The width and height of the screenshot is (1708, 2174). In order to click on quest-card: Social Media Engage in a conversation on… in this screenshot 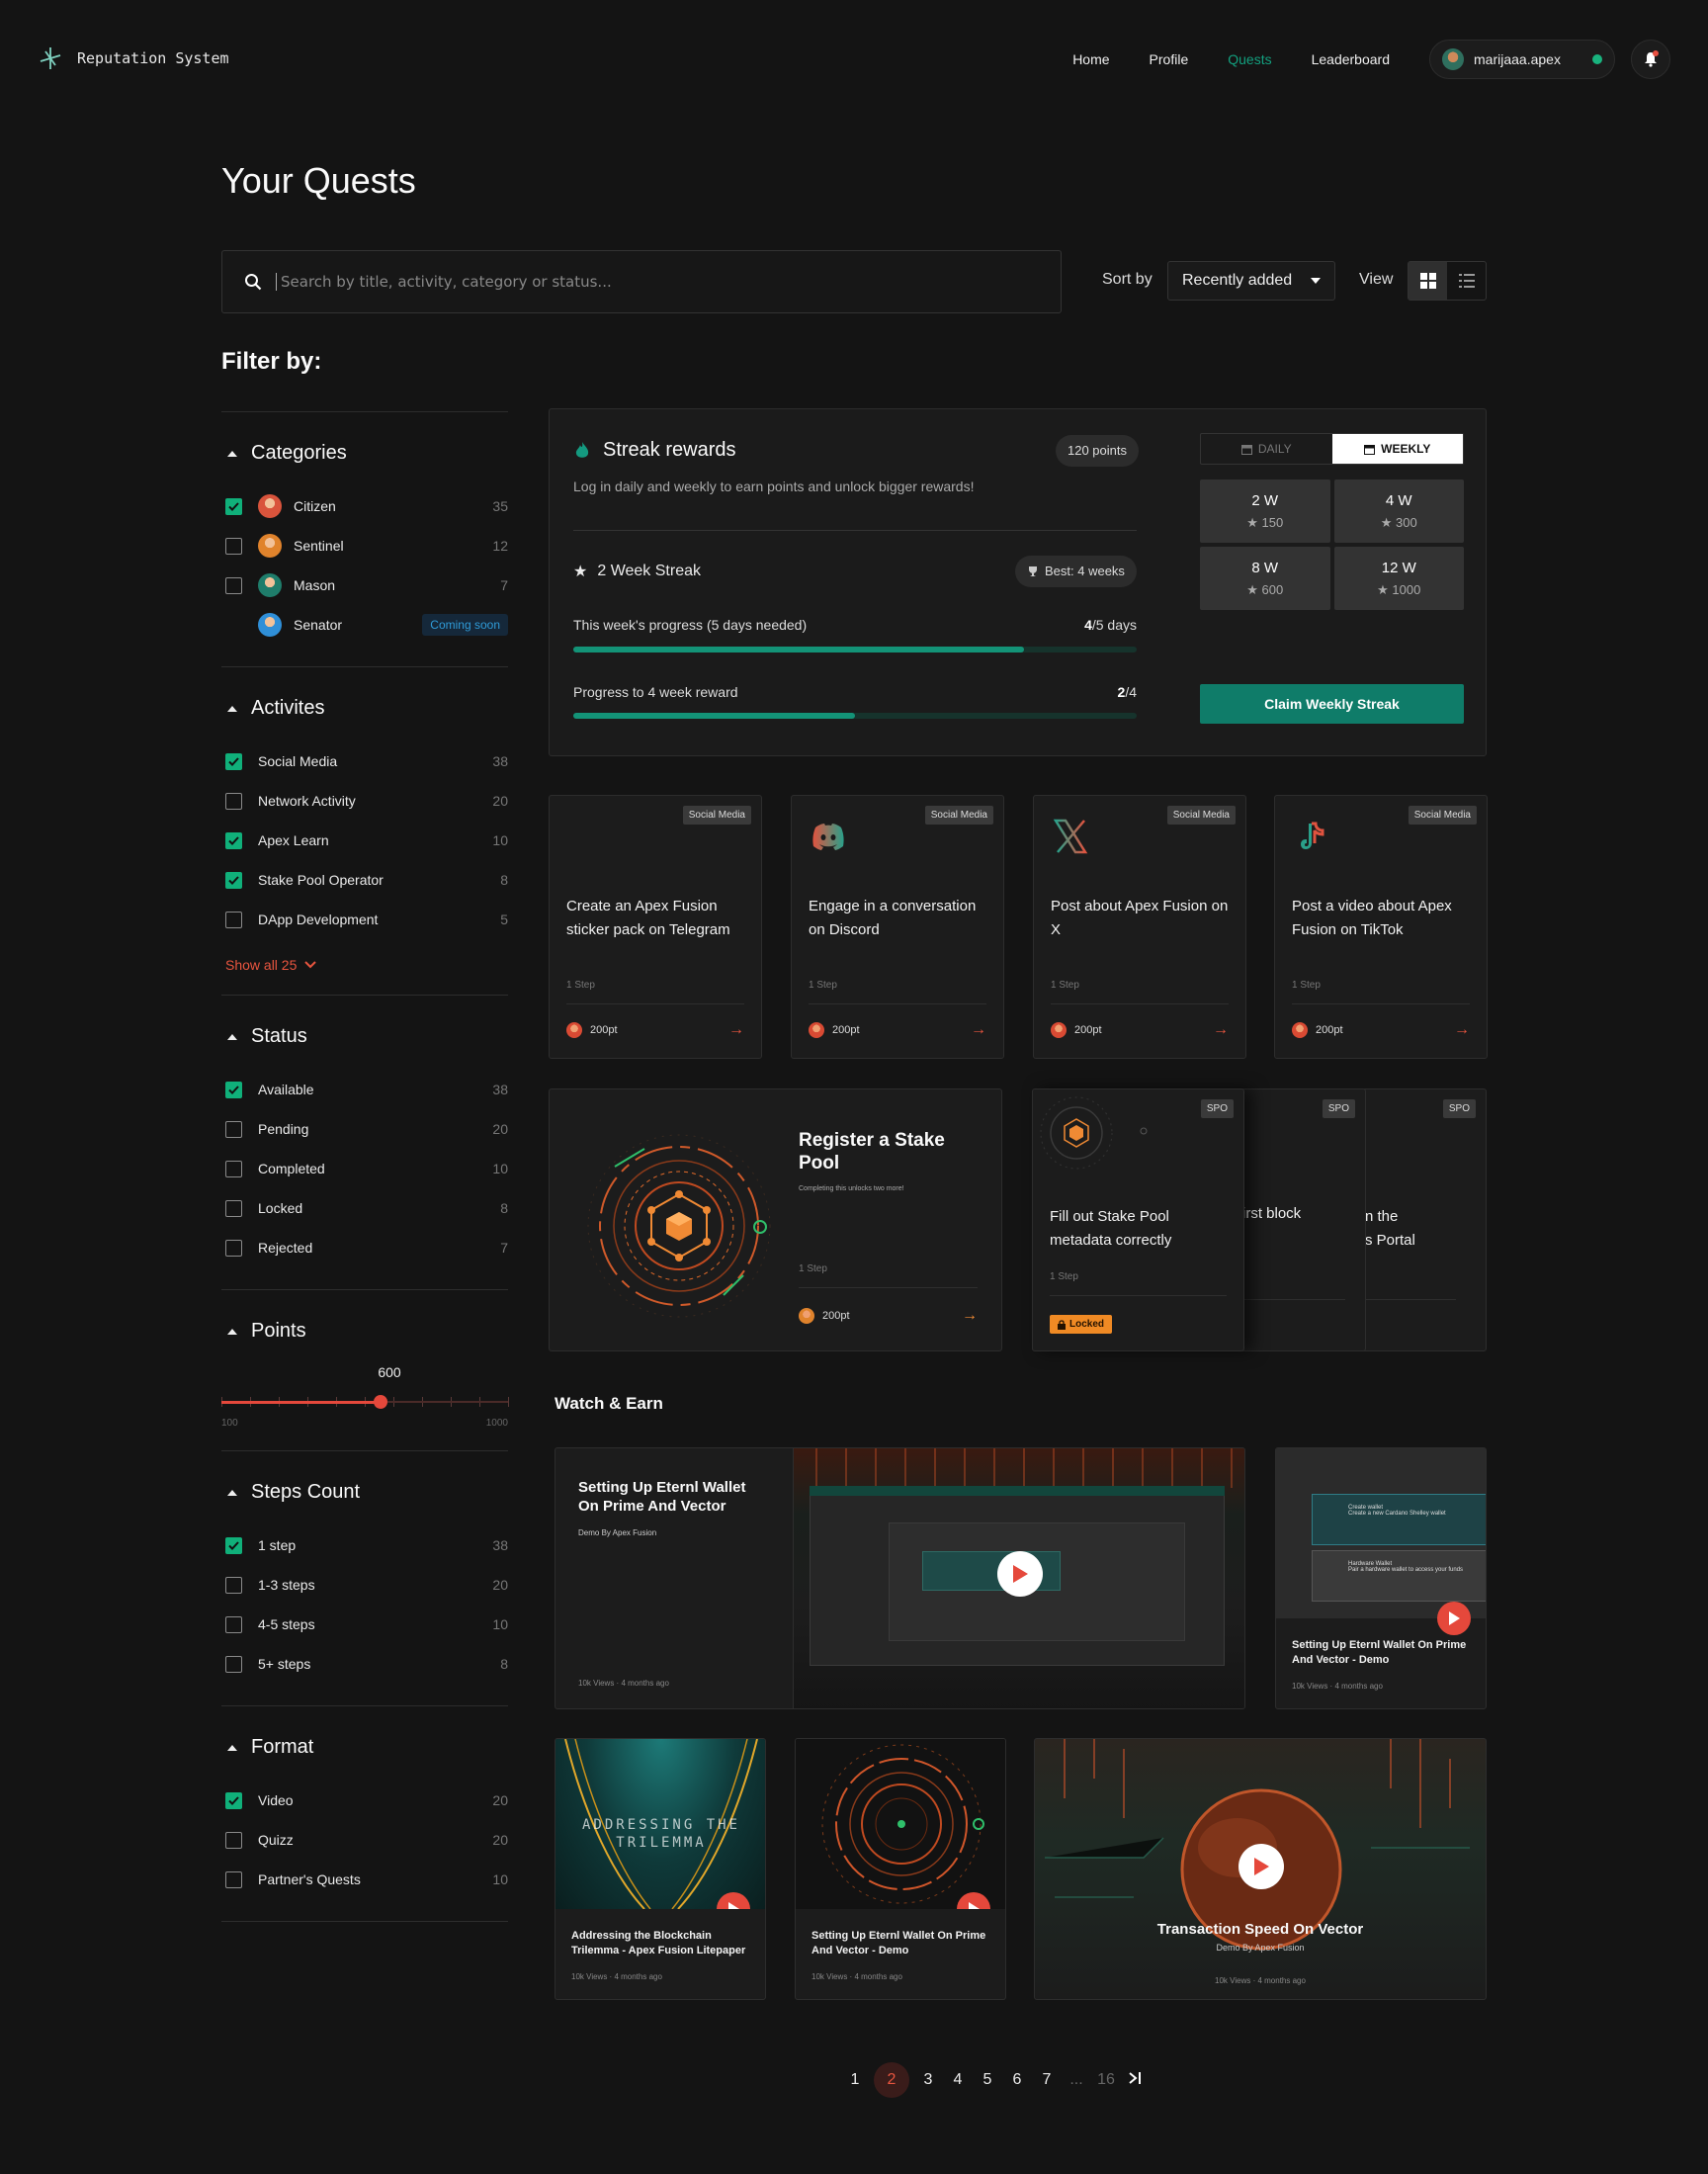, I will do `click(897, 927)`.